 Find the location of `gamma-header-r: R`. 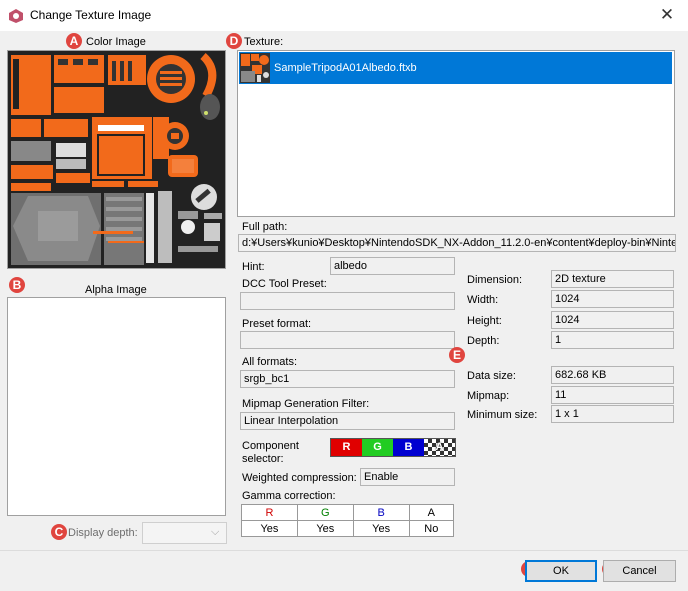

gamma-header-r: R is located at coordinates (269, 512).